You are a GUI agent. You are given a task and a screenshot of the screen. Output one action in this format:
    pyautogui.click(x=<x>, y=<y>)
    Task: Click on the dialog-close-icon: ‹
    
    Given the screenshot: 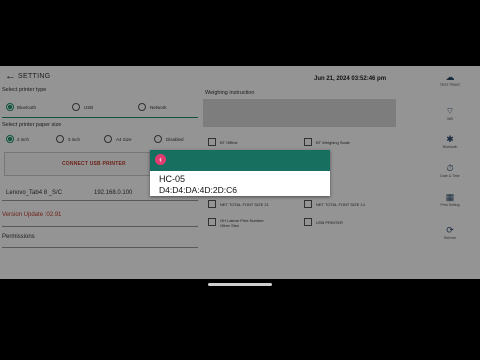 What is the action you would take?
    pyautogui.click(x=160, y=159)
    